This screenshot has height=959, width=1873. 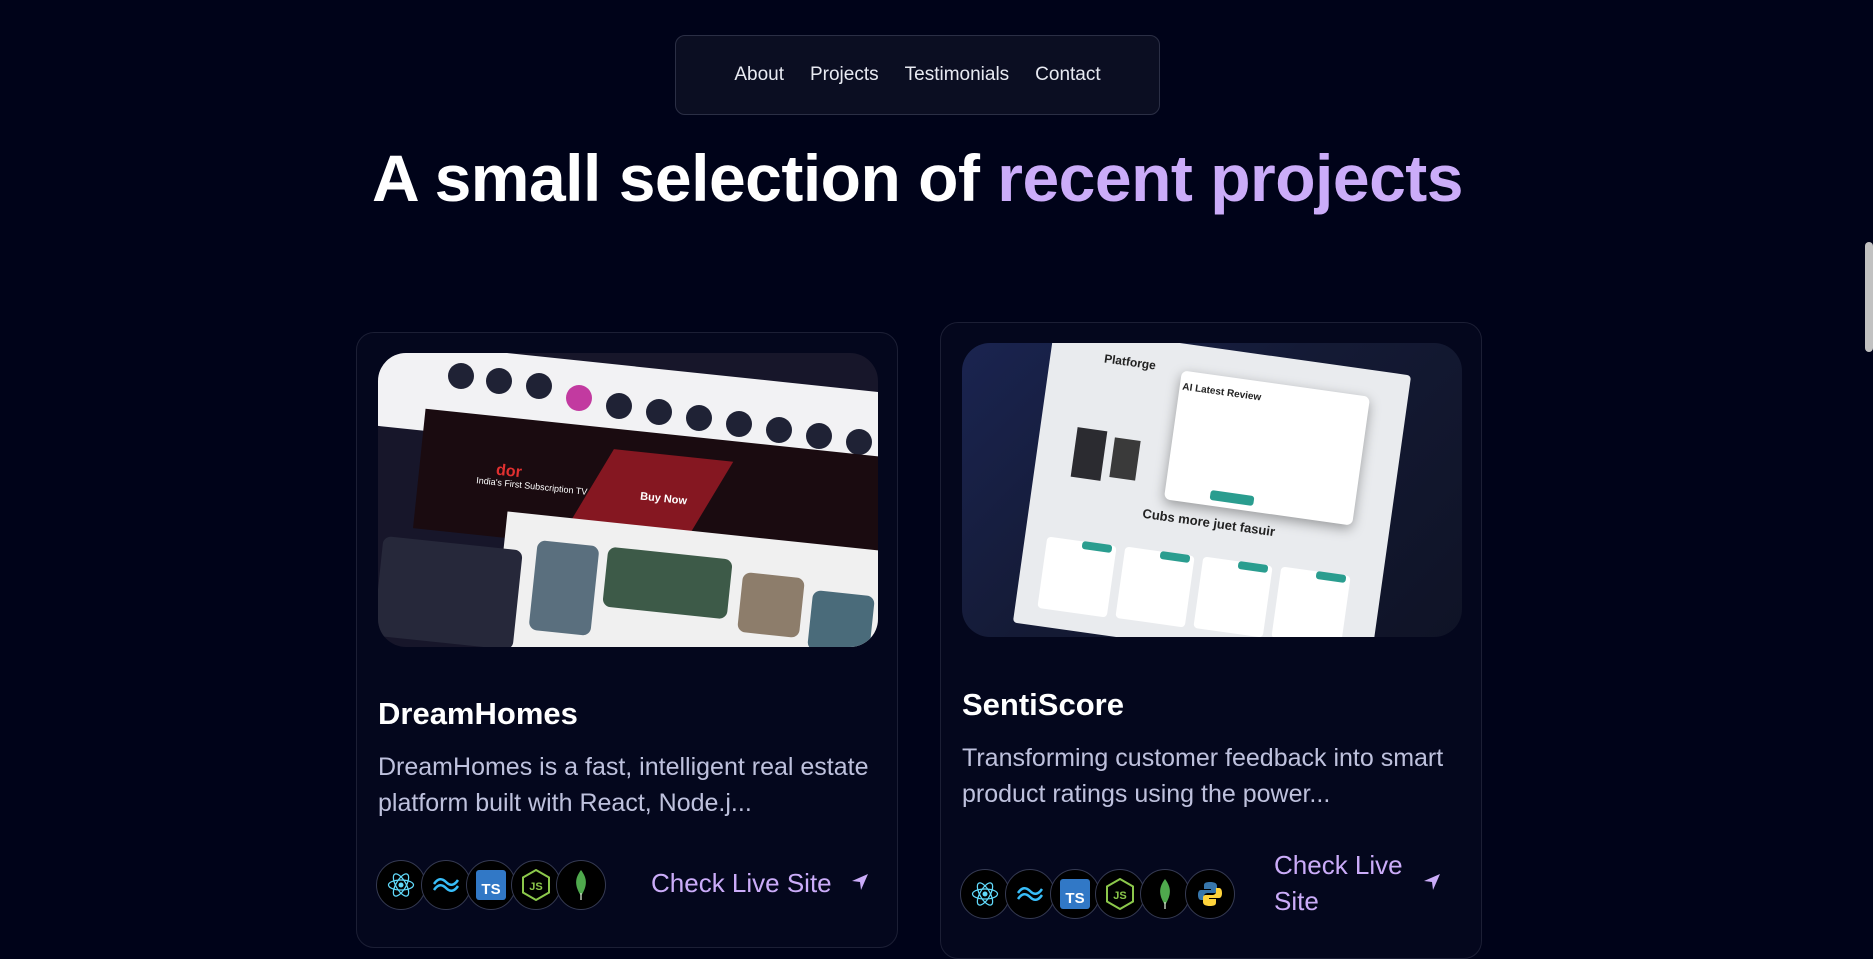 What do you see at coordinates (1043, 704) in the screenshot?
I see `project-title: SentiScore` at bounding box center [1043, 704].